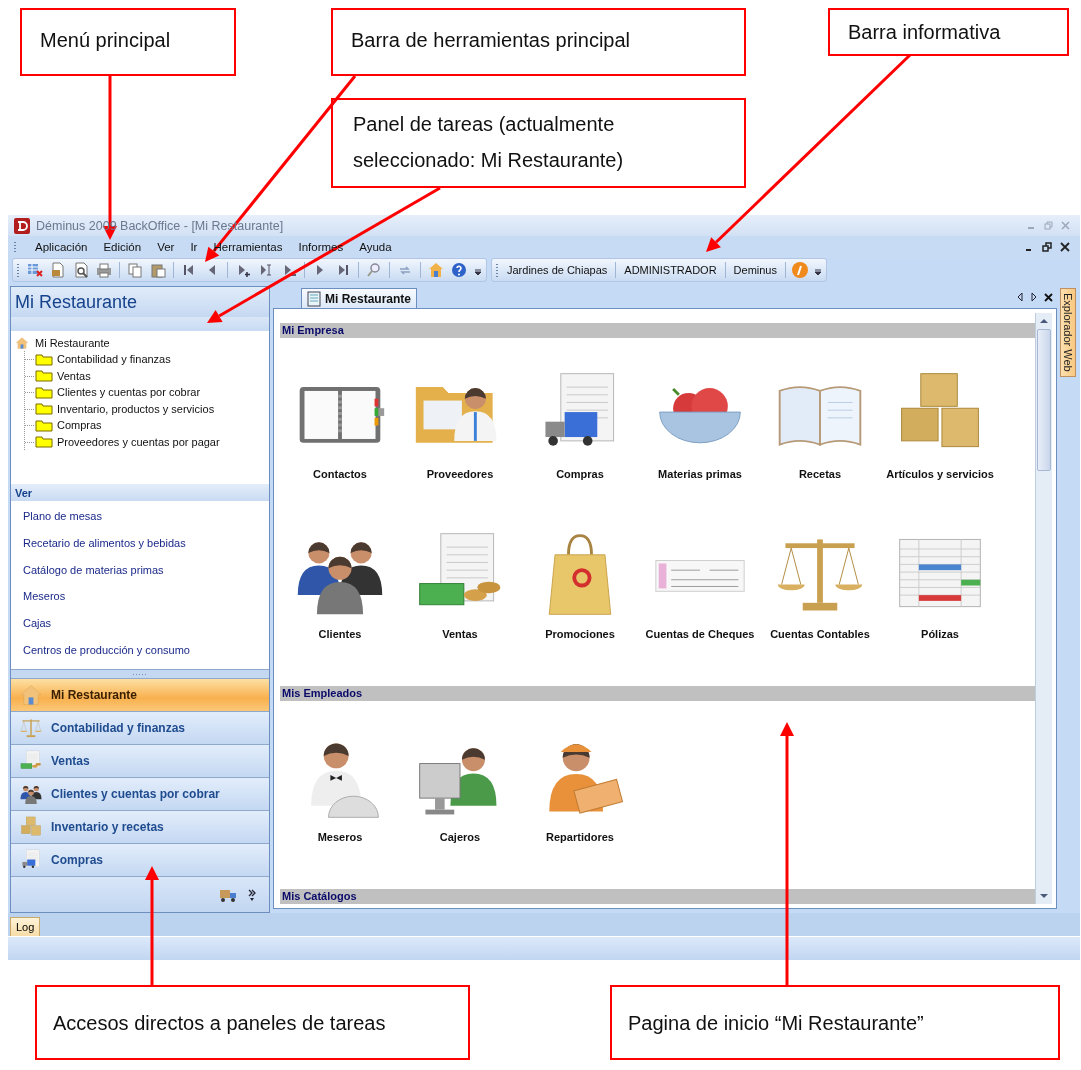 This screenshot has width=1081, height=1070. I want to click on shortcut-button: Contabilidad y finanzas, so click(140, 727).